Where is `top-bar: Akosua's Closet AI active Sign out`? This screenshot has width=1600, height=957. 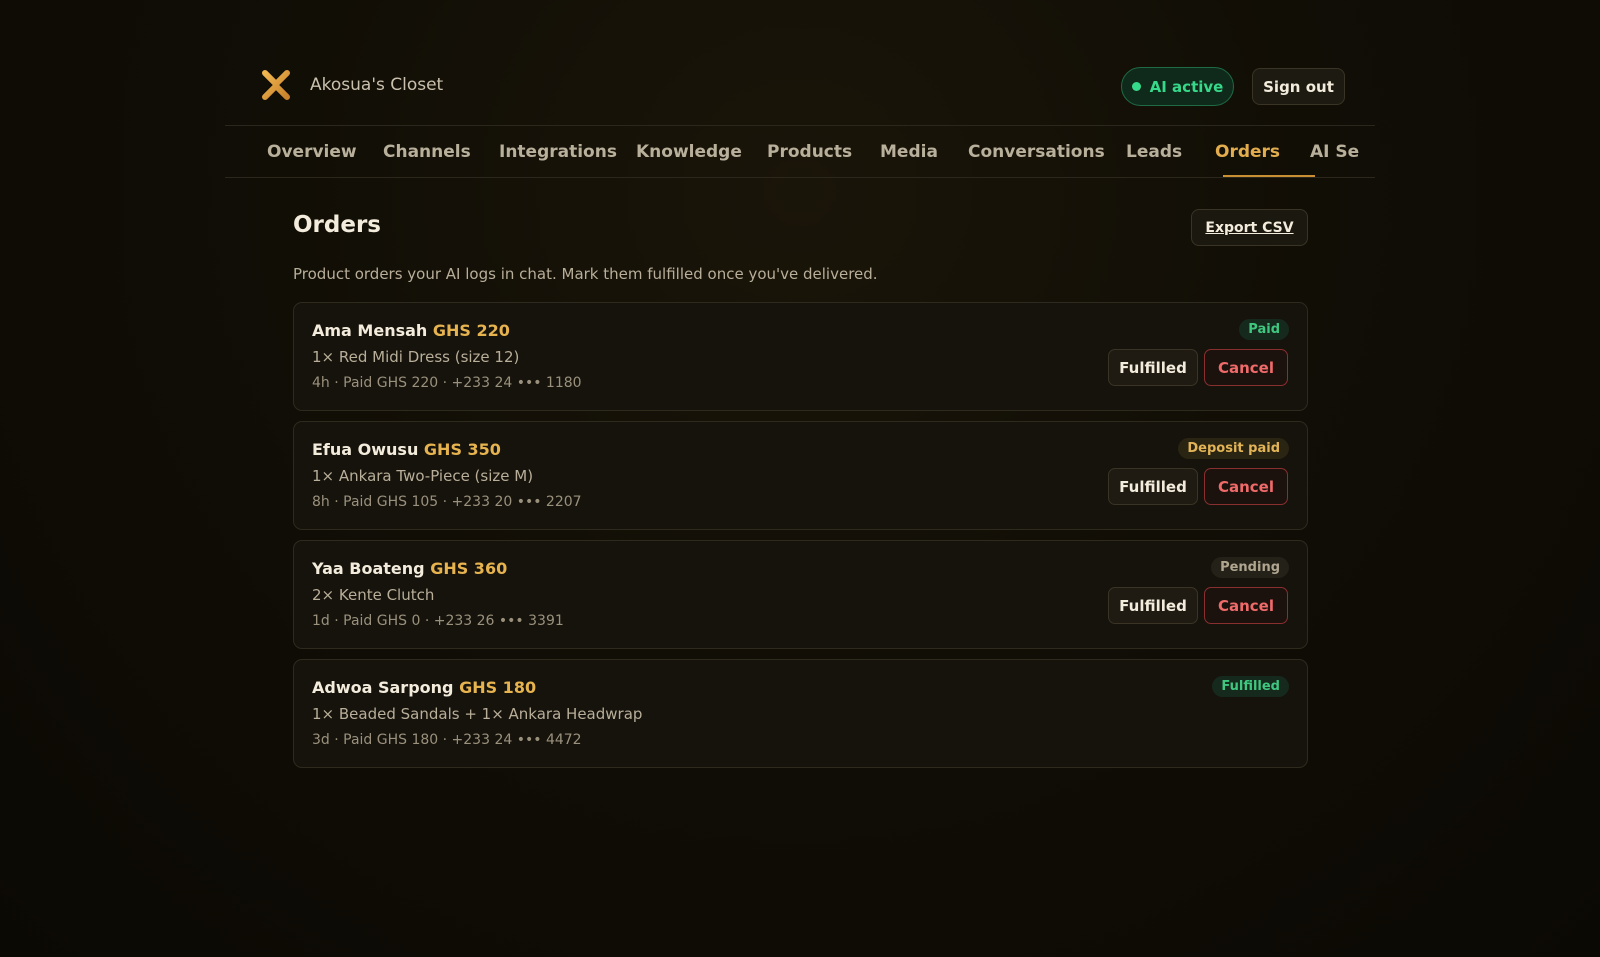 top-bar: Akosua's Closet AI active Sign out is located at coordinates (800, 62).